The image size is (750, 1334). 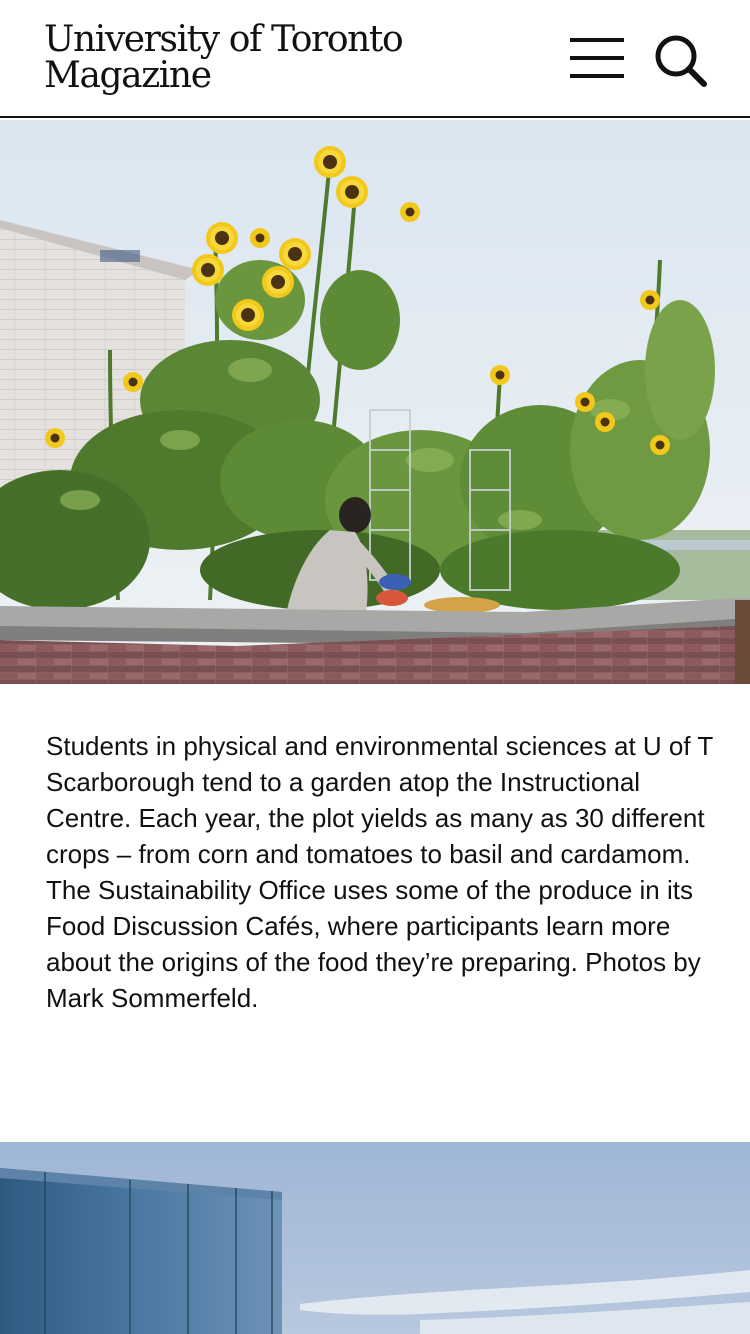 I want to click on search-button, so click(x=680, y=60).